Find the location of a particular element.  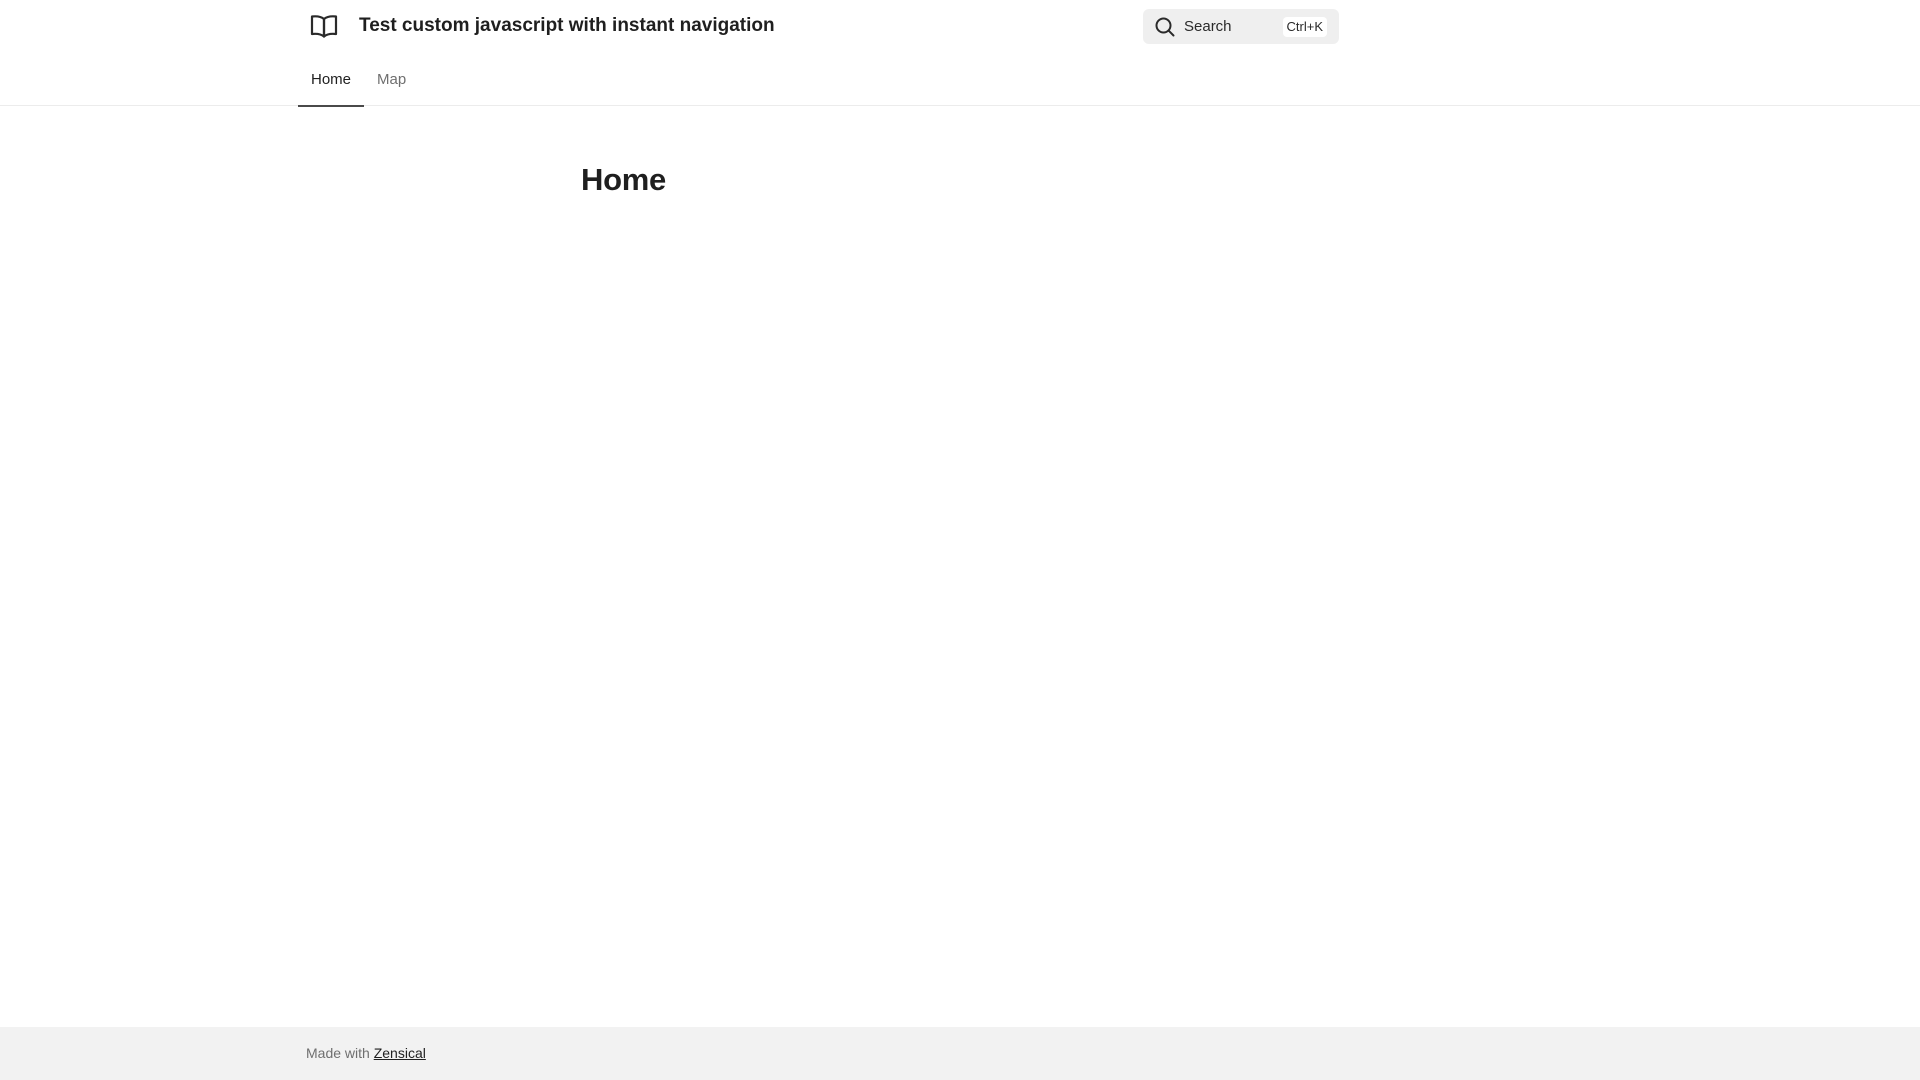

nav-tabs: Home Map is located at coordinates (358, 84).